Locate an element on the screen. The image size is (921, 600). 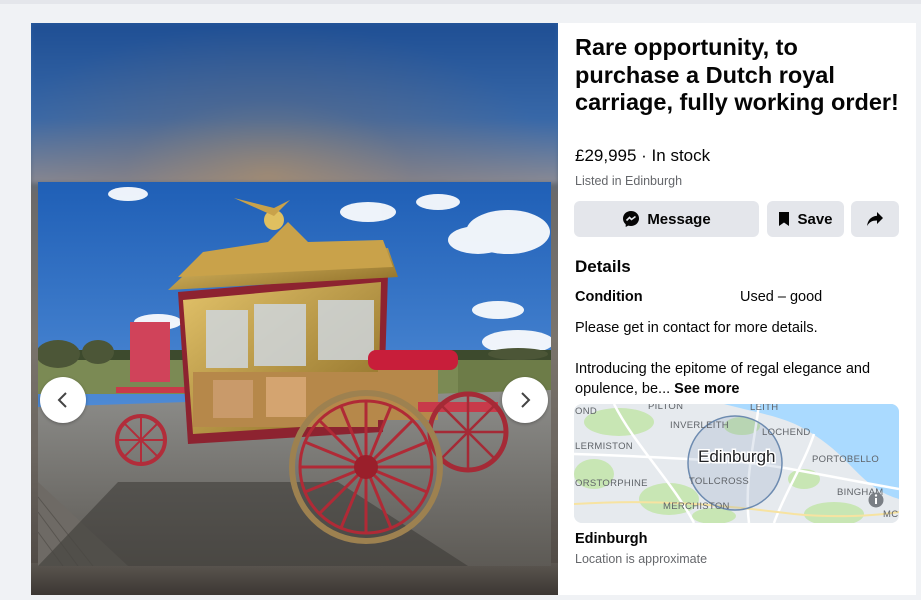
top-bar-strip is located at coordinates (460, 2).